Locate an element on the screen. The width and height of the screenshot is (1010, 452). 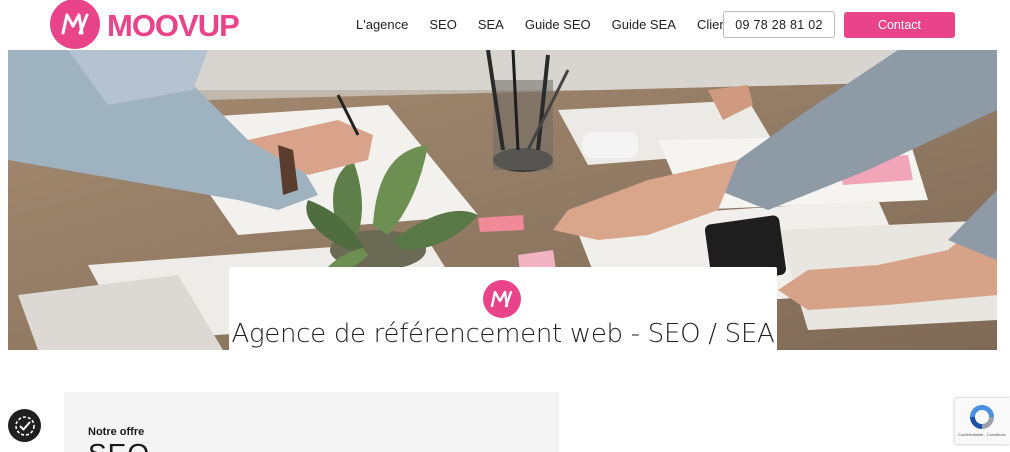
nav-item-agence: L'agence is located at coordinates (382, 25).